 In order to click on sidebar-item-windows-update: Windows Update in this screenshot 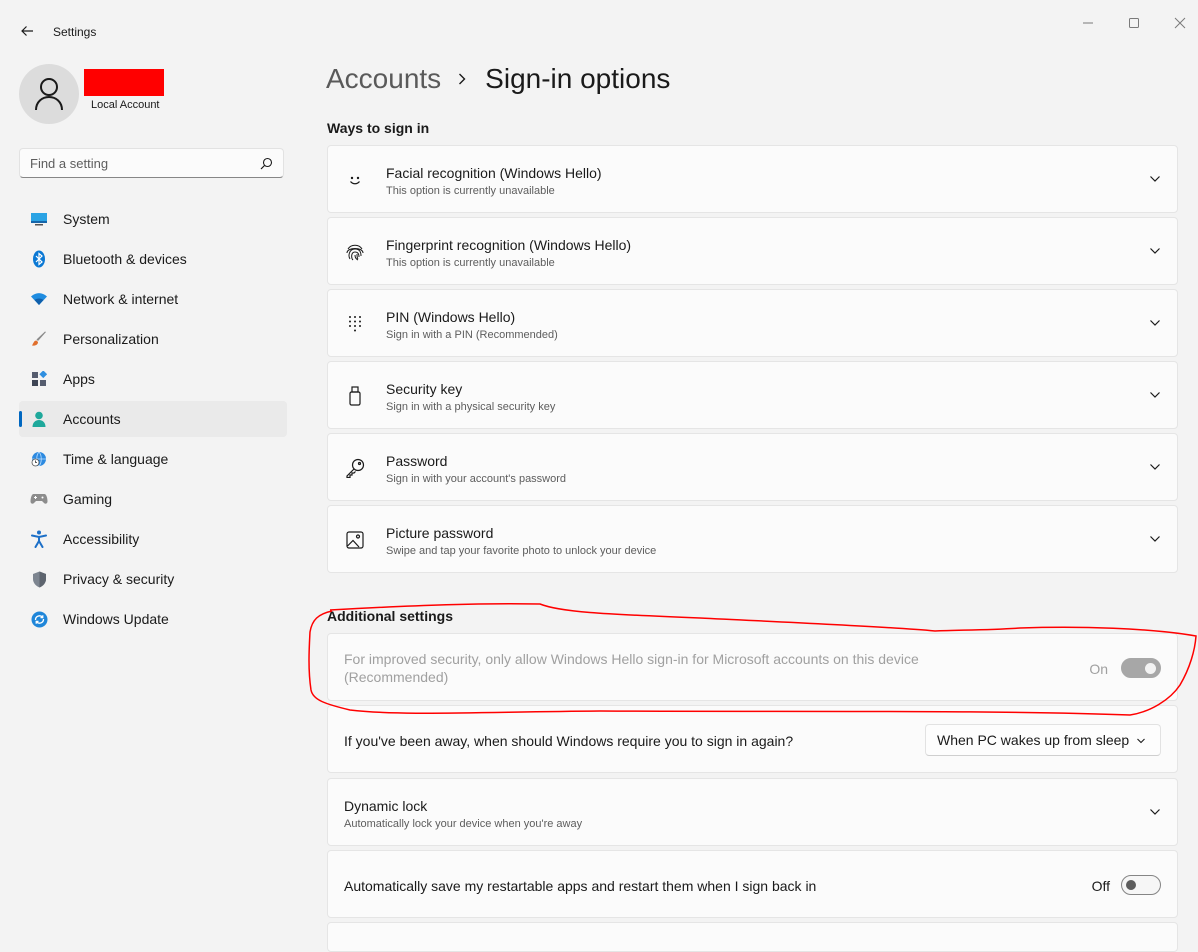, I will do `click(153, 619)`.